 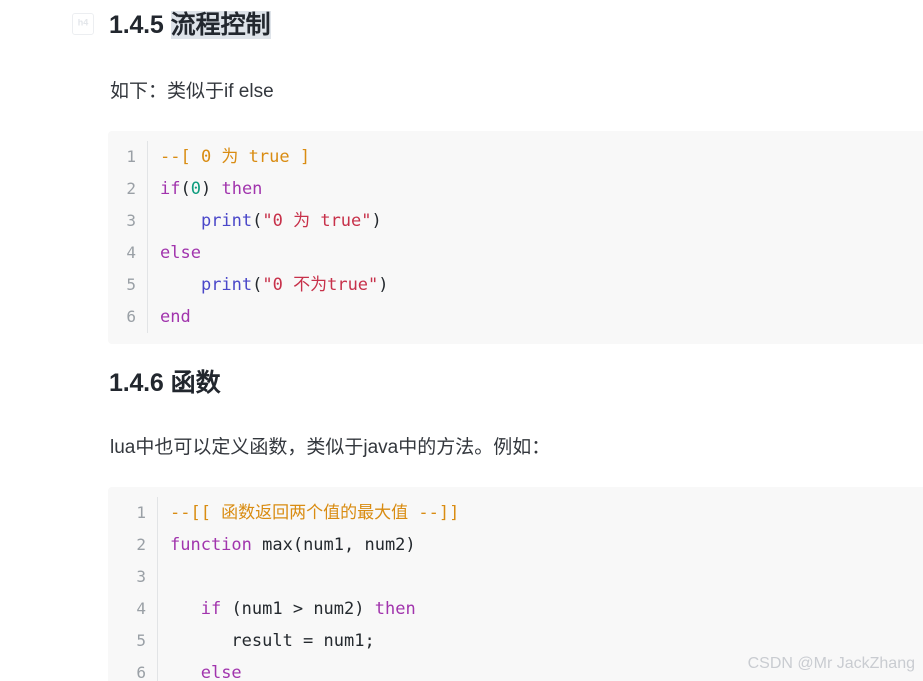 I want to click on code-token: true ], so click(x=274, y=157).